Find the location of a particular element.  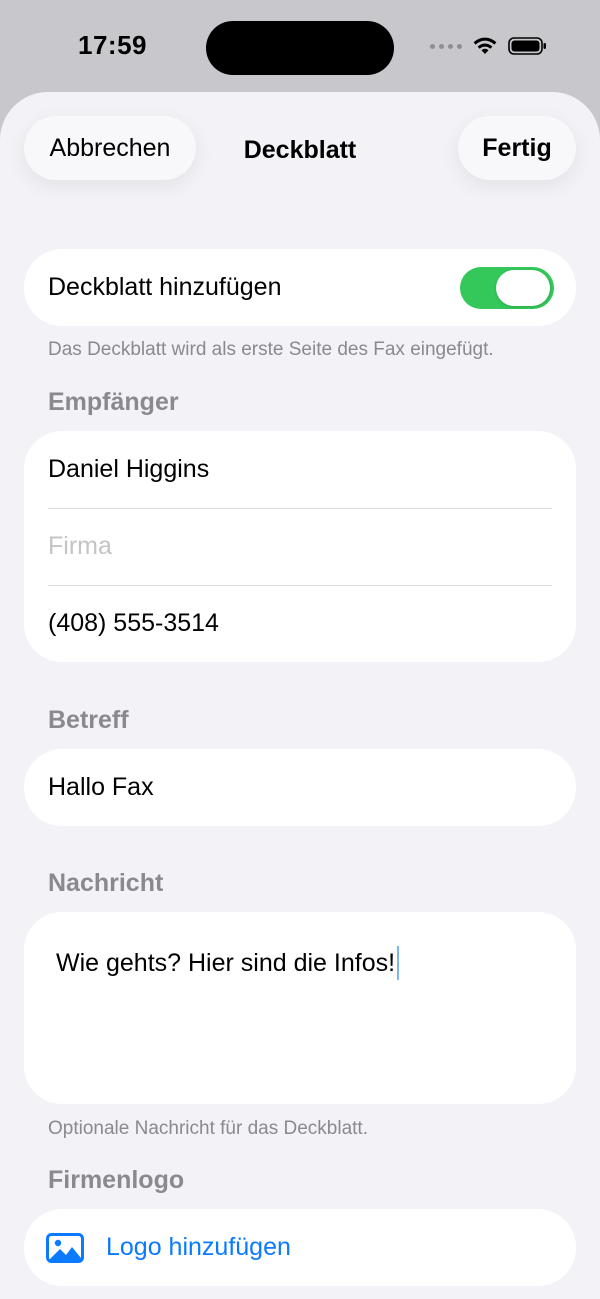

recipient-name-field: Daniel Higgins is located at coordinates (300, 469).